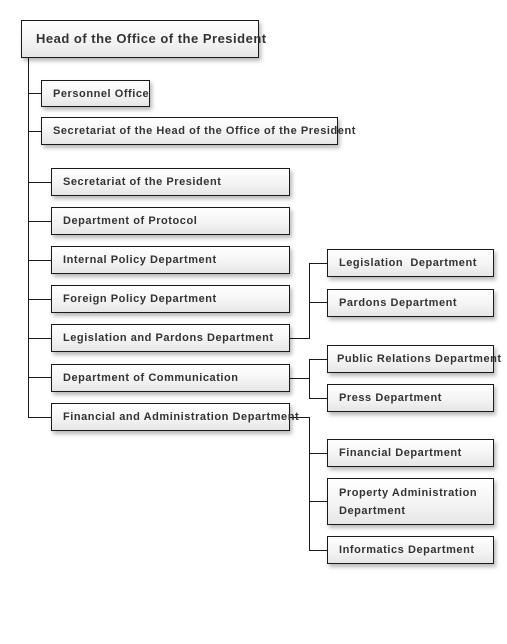  I want to click on connector-communication-vertical, so click(309, 379).